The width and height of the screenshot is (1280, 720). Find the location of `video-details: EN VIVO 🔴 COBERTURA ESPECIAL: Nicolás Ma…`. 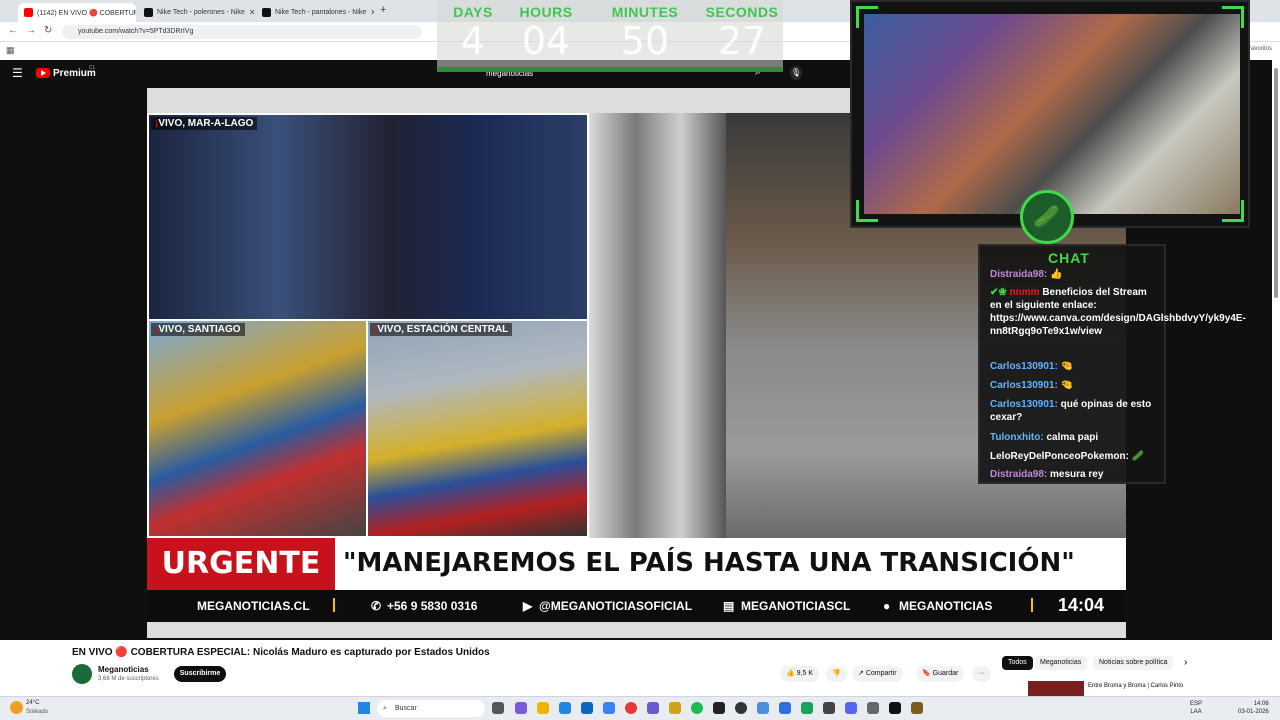

video-details: EN VIVO 🔴 COBERTURA ESPECIAL: Nicolás Ma… is located at coordinates (636, 668).